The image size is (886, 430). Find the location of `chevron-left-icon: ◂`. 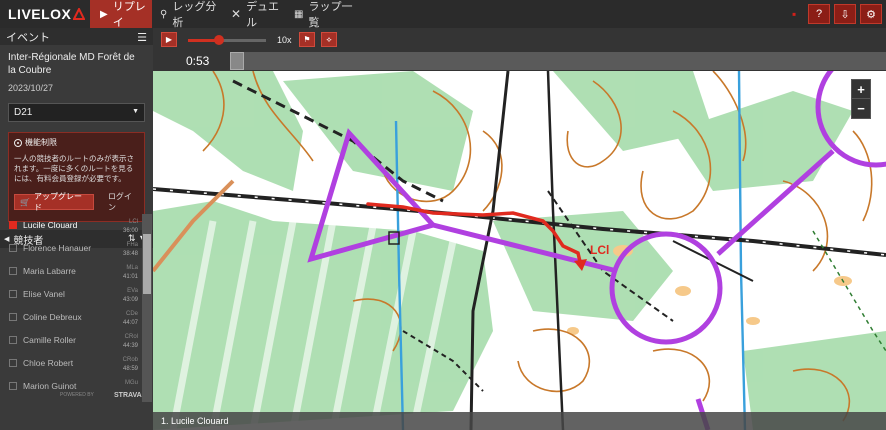

chevron-left-icon: ◂ is located at coordinates (884, 229).